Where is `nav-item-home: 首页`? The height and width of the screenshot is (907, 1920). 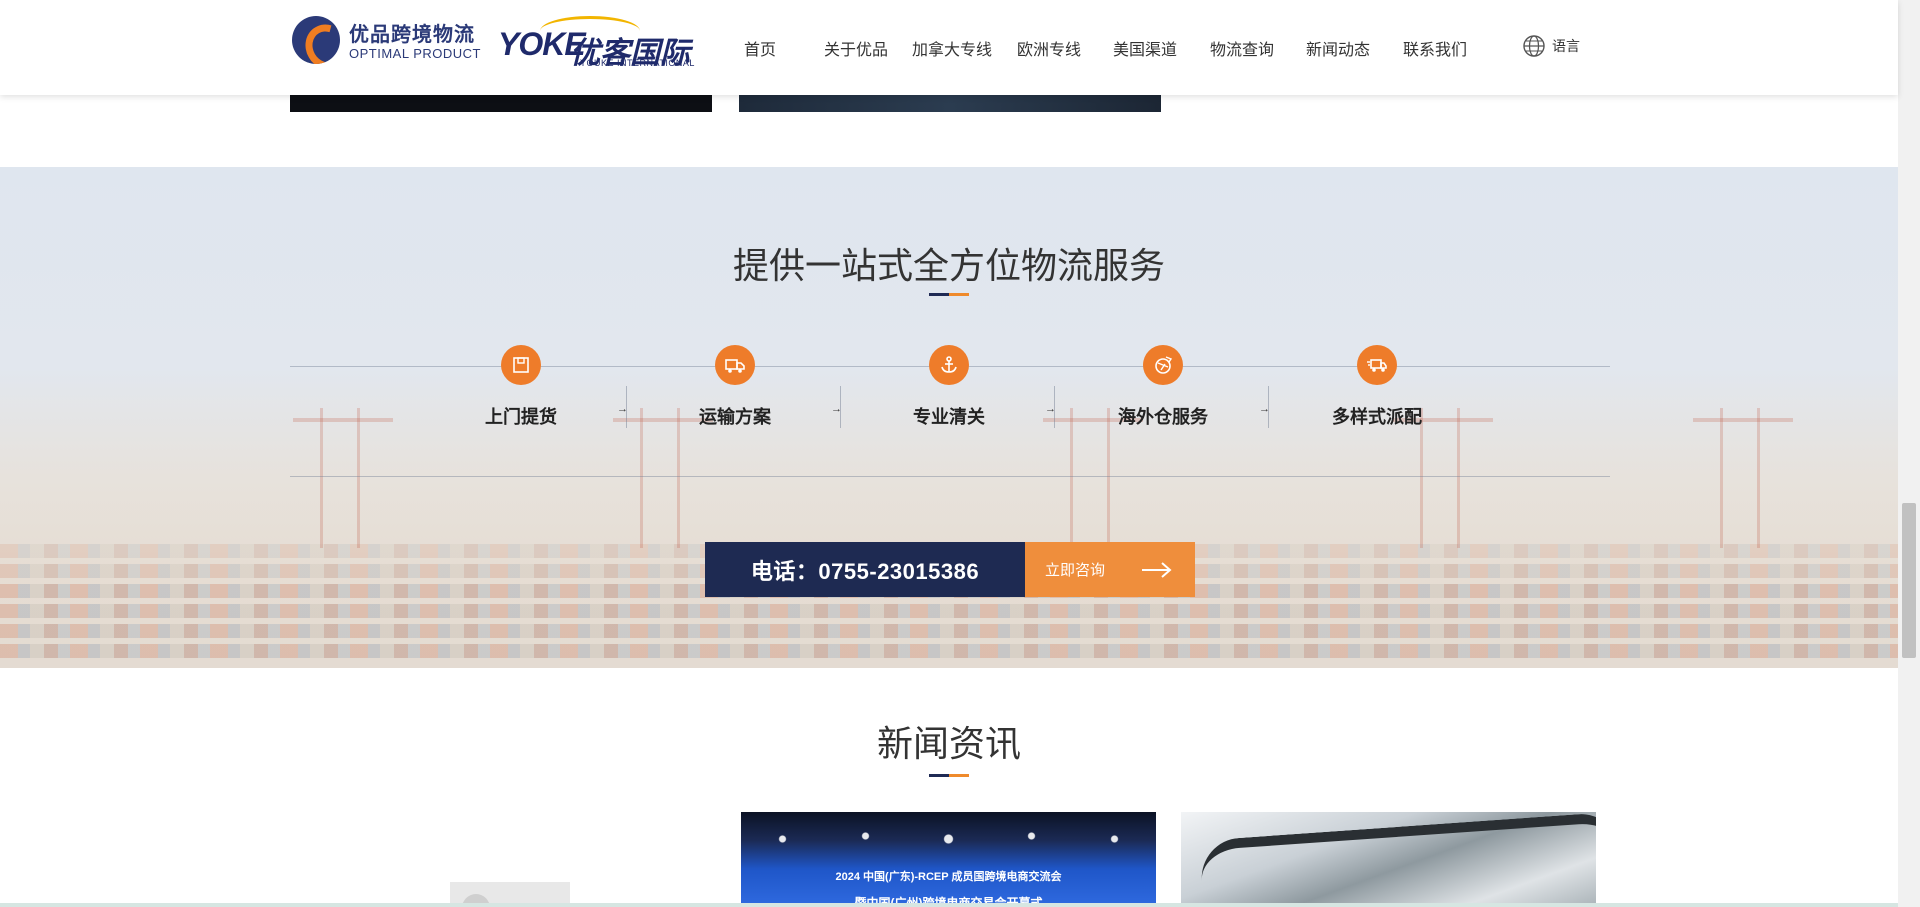 nav-item-home: 首页 is located at coordinates (760, 48).